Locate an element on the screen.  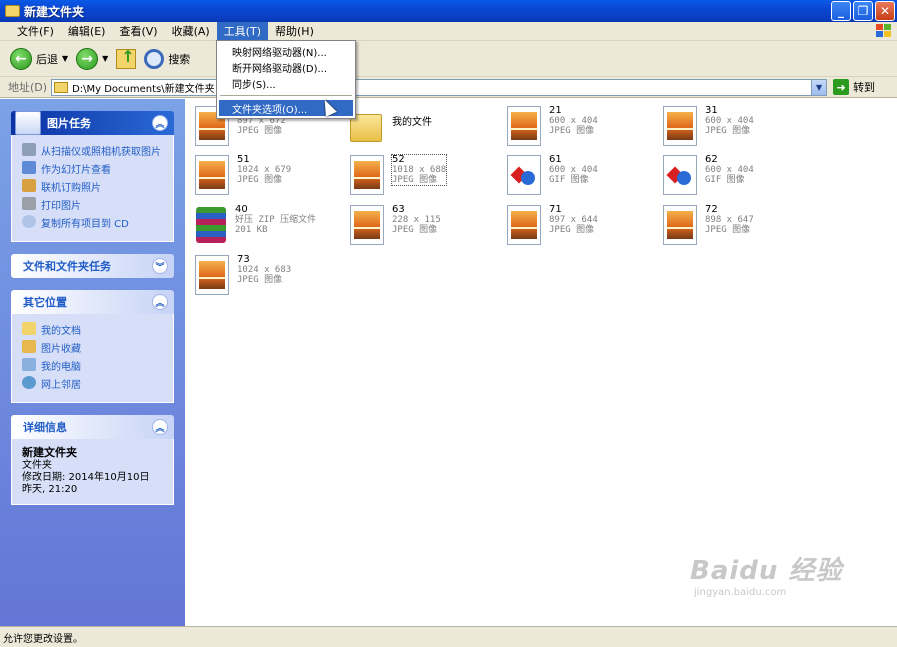
task-label: 作为幻灯片查看 is located at coordinates (76, 170).